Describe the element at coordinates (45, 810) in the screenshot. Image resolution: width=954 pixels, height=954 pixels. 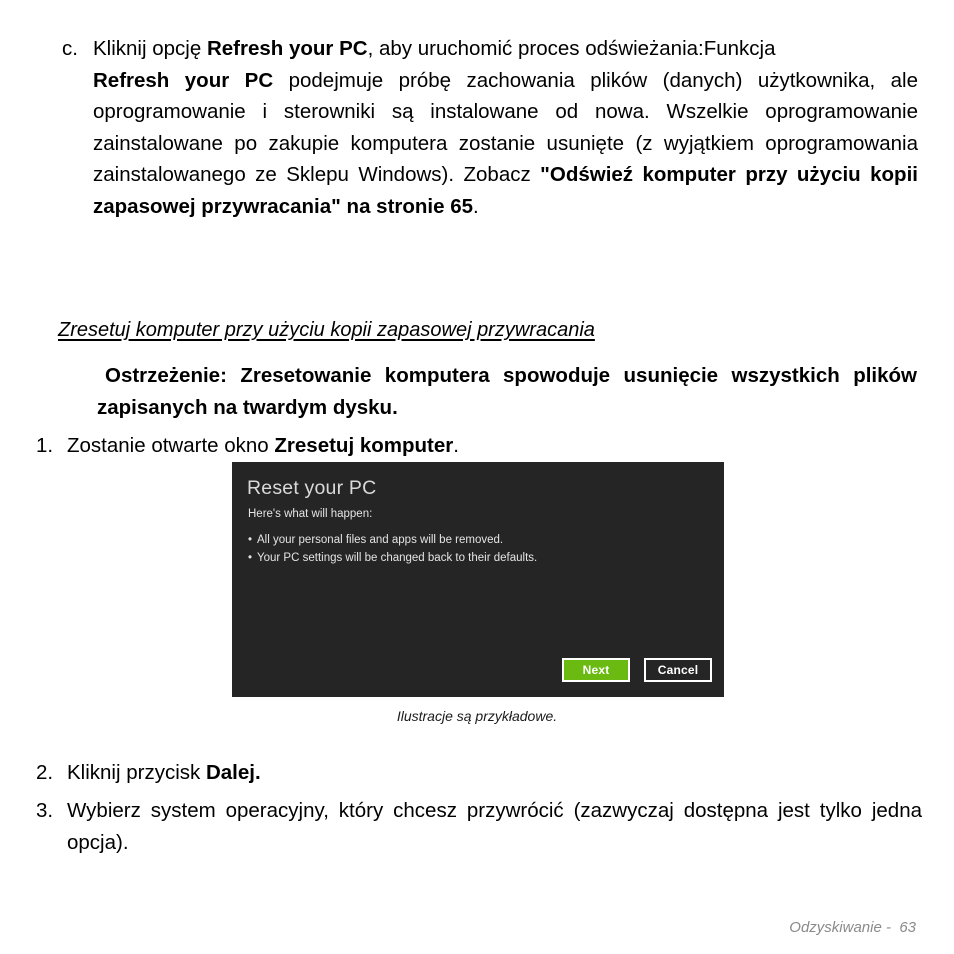
I see `step-number-3: 3.` at that location.